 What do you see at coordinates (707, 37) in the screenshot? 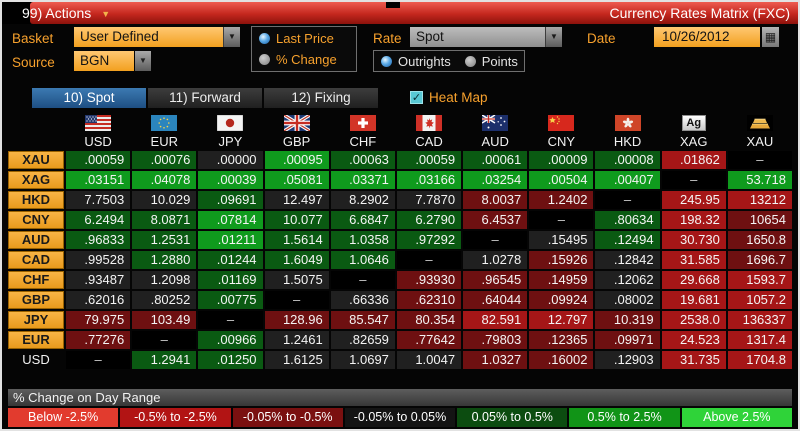
I see `date-field: 10/26/2012` at bounding box center [707, 37].